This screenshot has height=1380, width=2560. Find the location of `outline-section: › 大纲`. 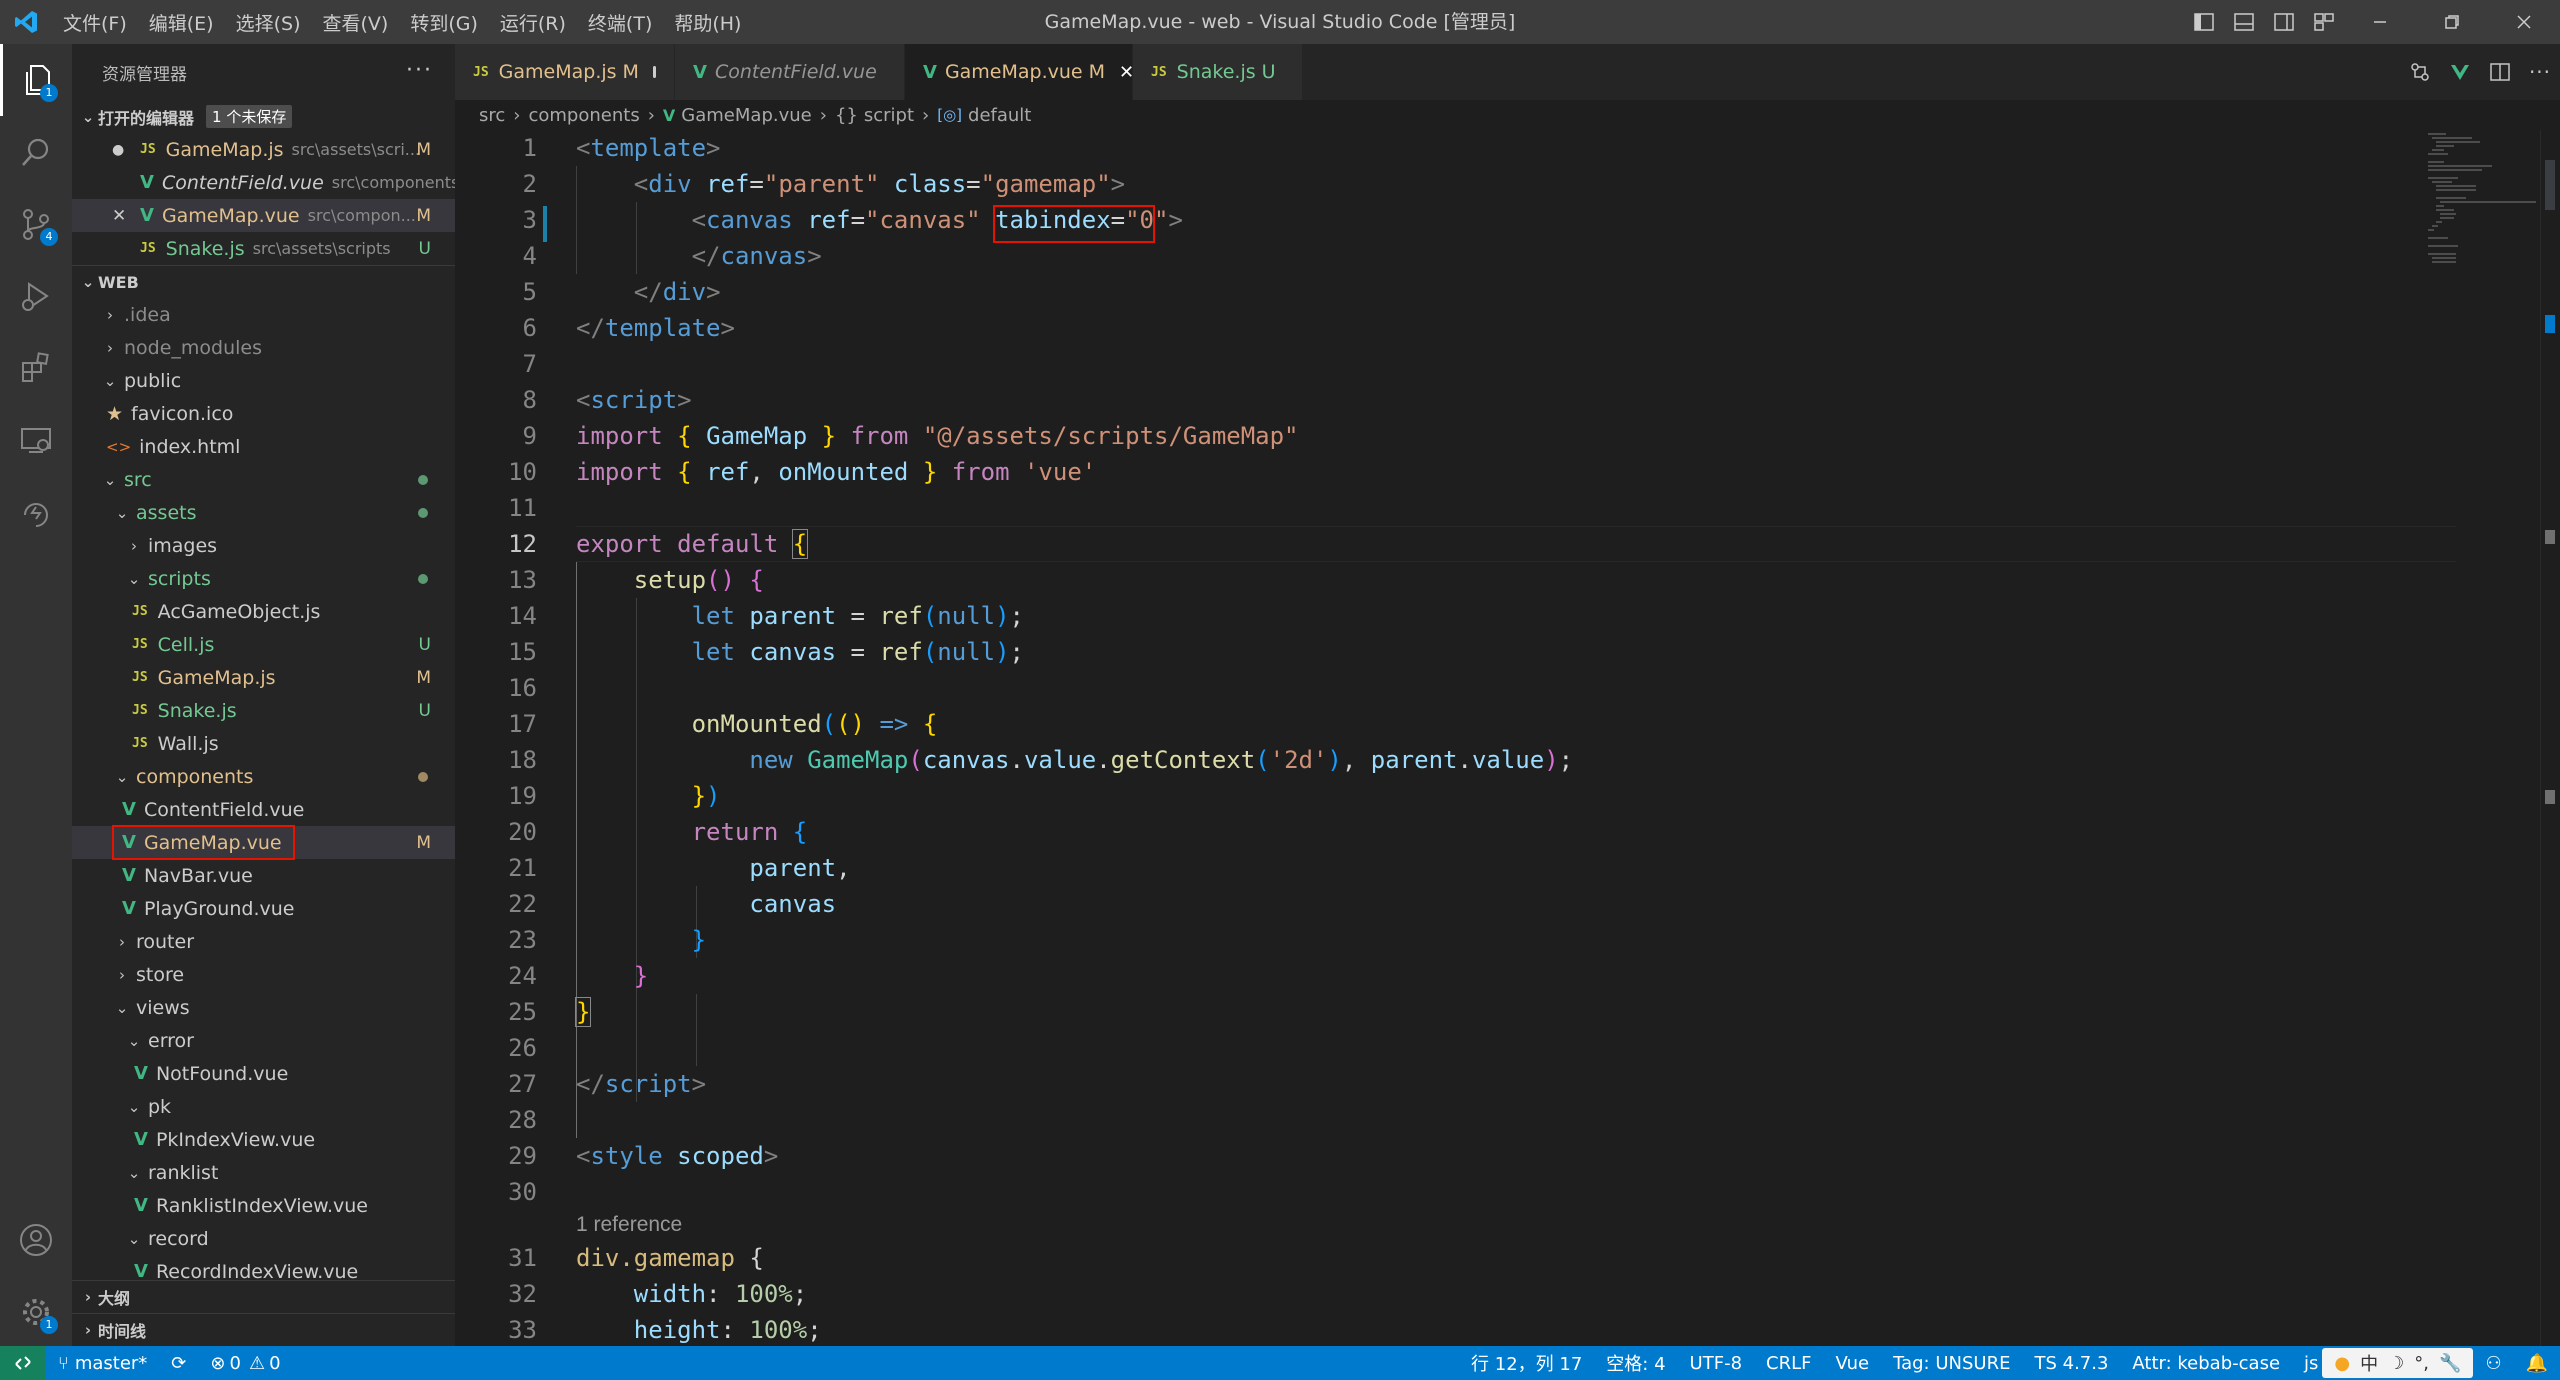

outline-section: › 大纲 is located at coordinates (263, 1296).